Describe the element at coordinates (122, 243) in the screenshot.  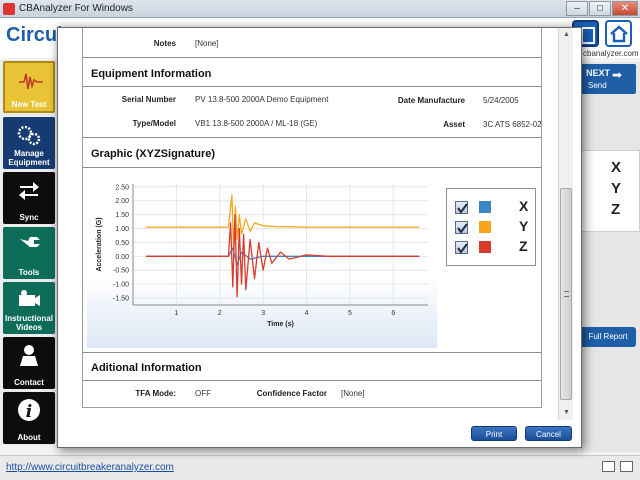
I see `y-tick-label: 0.50` at that location.